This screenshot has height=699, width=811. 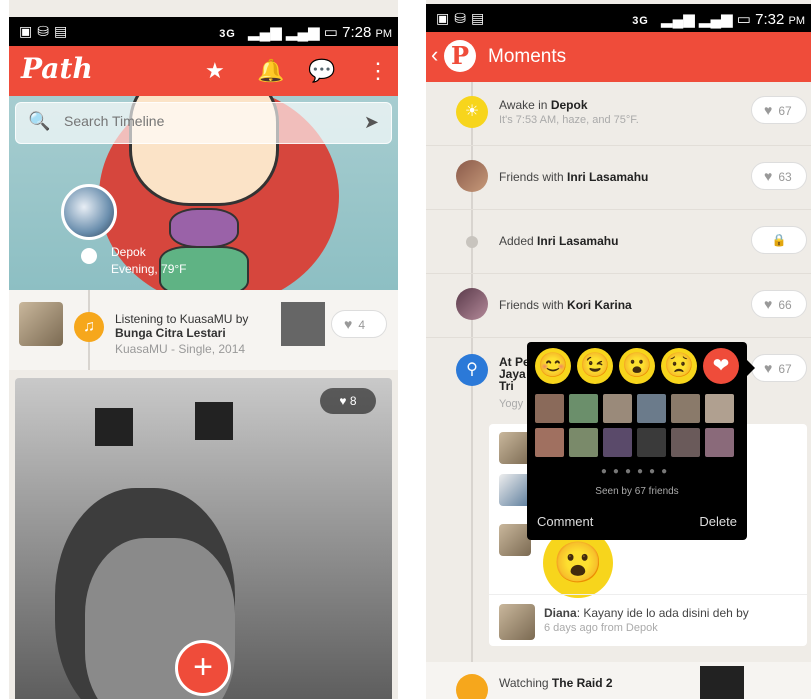 What do you see at coordinates (518, 241) in the screenshot?
I see `moment-prefix: Added` at bounding box center [518, 241].